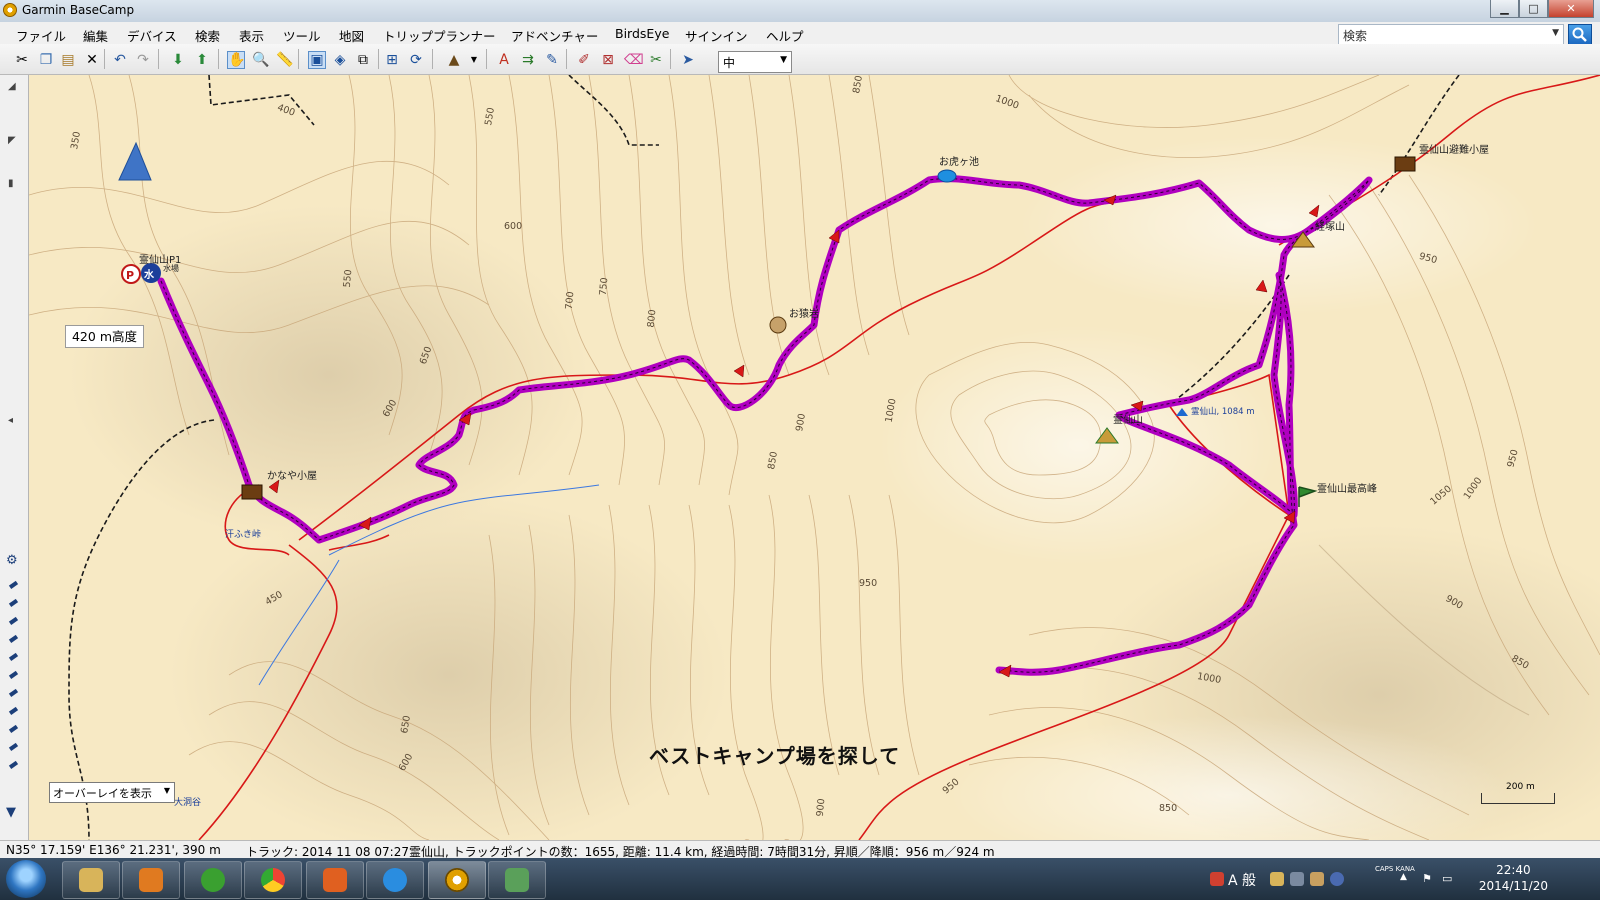  Describe the element at coordinates (1454, 148) in the screenshot. I see `waypoint-label-hut: 霊仙山避難小屋` at that location.